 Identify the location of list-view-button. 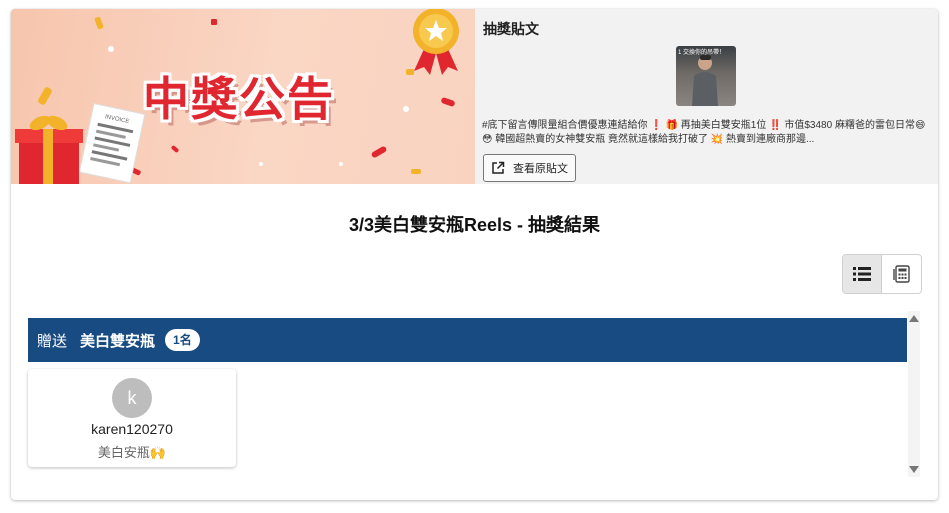
(863, 274).